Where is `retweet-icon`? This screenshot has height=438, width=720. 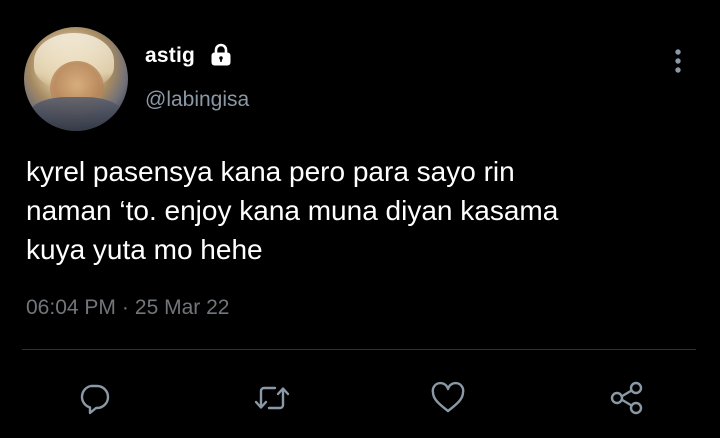
retweet-icon is located at coordinates (272, 398).